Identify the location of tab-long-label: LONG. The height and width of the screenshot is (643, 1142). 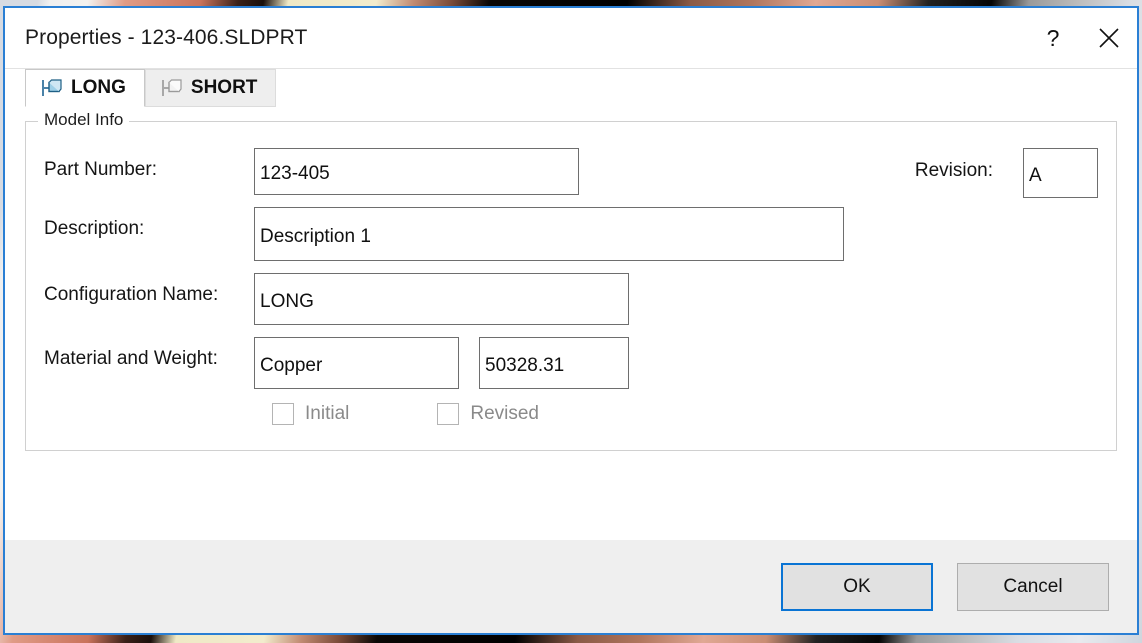
(98, 87).